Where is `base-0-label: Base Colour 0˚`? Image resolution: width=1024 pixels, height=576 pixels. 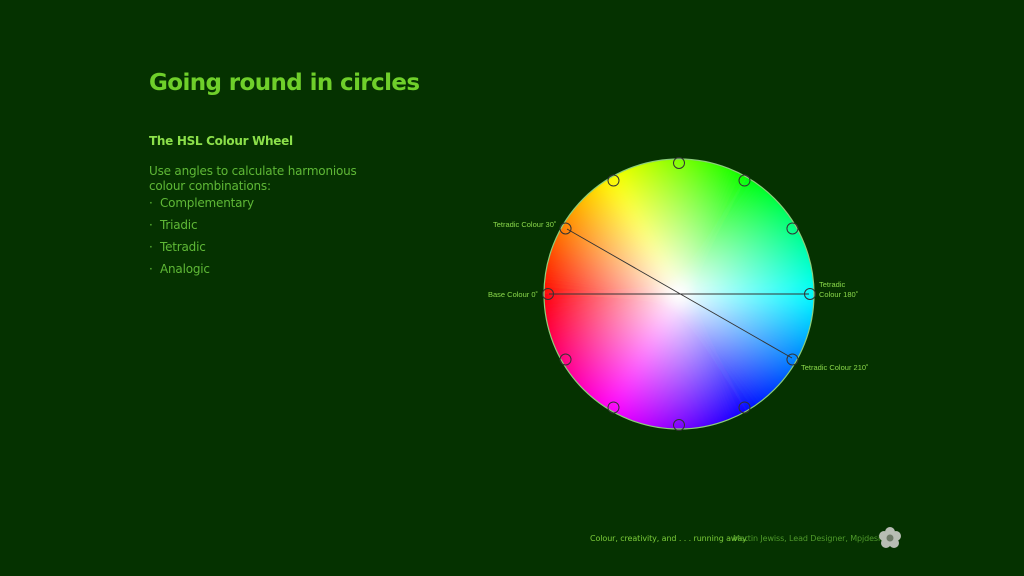
base-0-label: Base Colour 0˚ is located at coordinates (513, 294).